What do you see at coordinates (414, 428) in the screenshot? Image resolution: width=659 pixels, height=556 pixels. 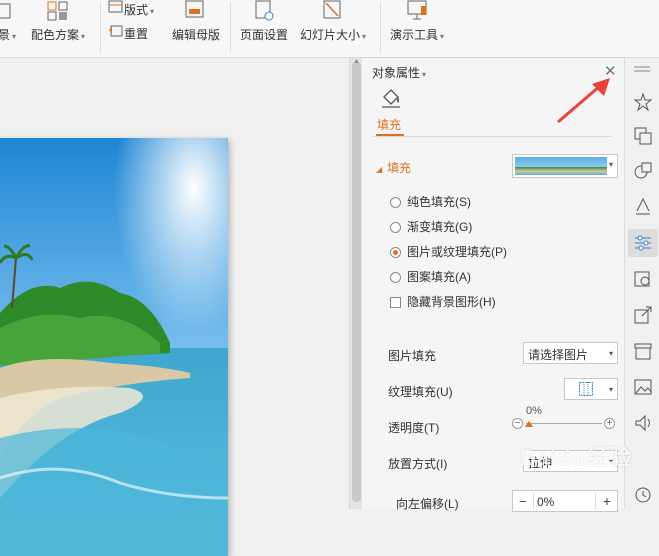 I see `transparency-label: 透明度(T)` at bounding box center [414, 428].